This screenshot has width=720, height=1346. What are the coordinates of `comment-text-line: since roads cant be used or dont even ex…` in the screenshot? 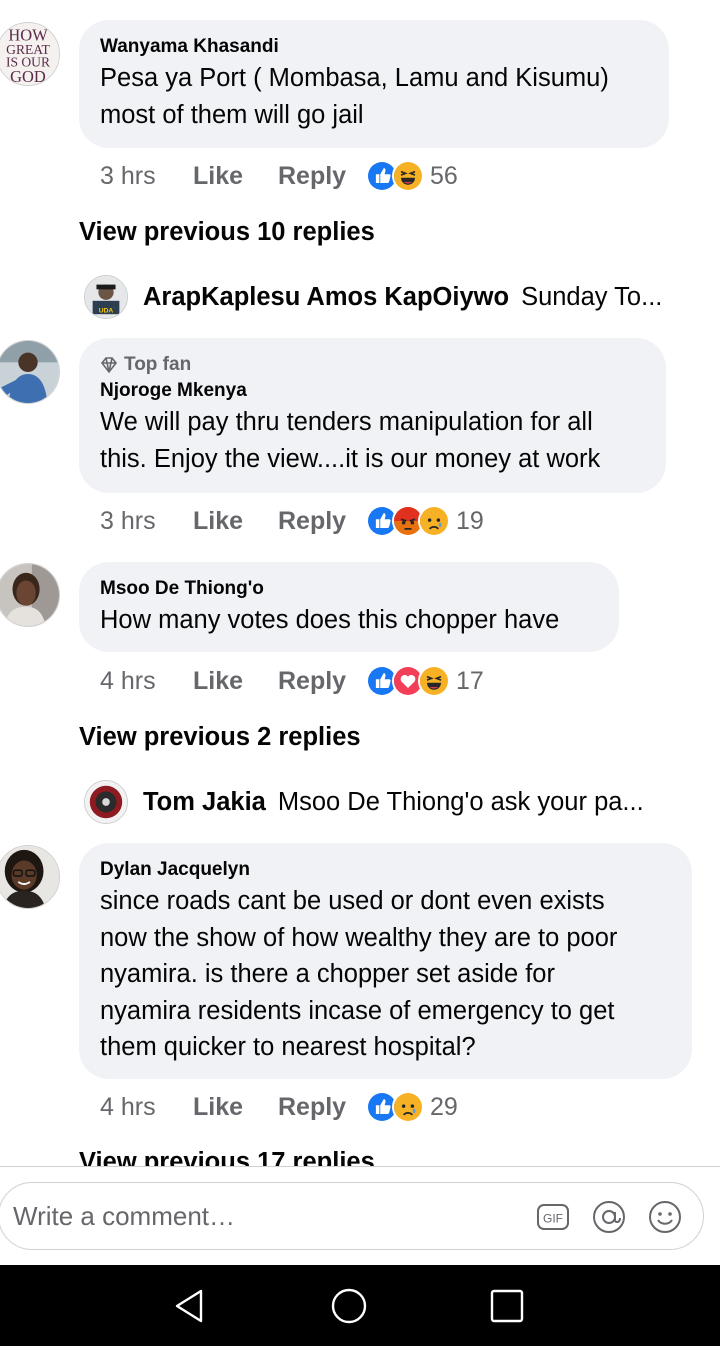 It's located at (352, 901).